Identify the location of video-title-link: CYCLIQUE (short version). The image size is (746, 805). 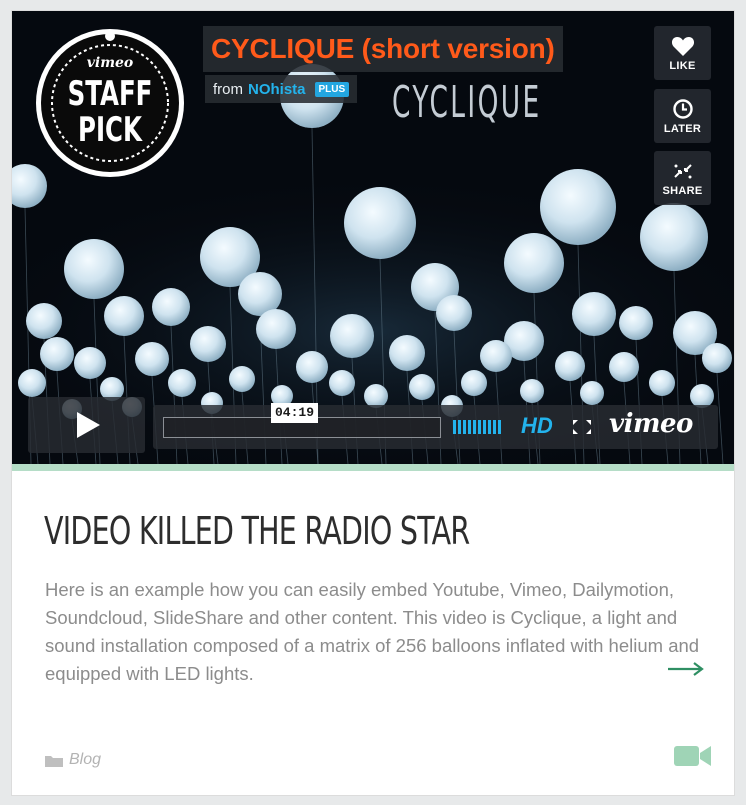
(383, 49).